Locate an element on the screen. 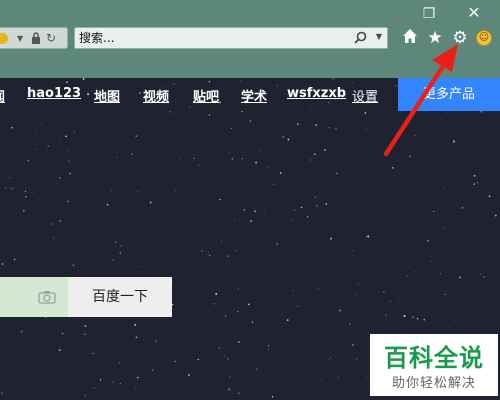 This screenshot has height=400, width=500. watermark-logo: 百科全说 助你轻松解决 is located at coordinates (434, 365).